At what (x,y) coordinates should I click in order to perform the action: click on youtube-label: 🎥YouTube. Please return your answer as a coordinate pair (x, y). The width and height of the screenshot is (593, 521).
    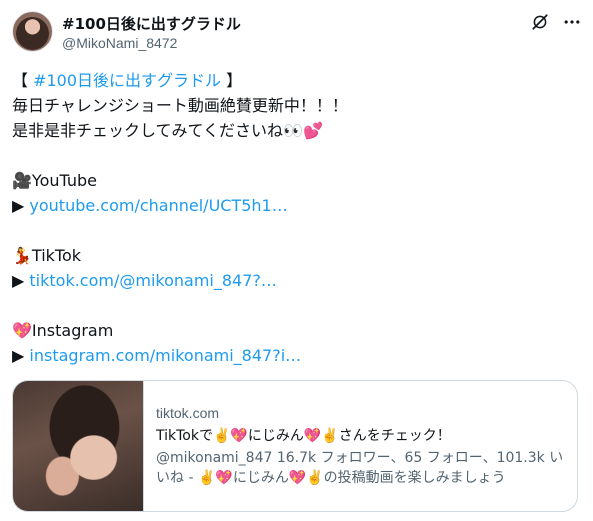
    Looking at the image, I should click on (54, 180).